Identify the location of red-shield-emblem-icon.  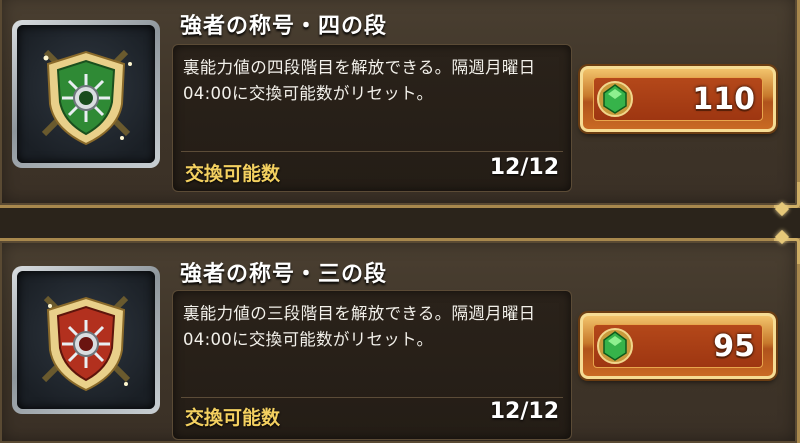
(86, 340).